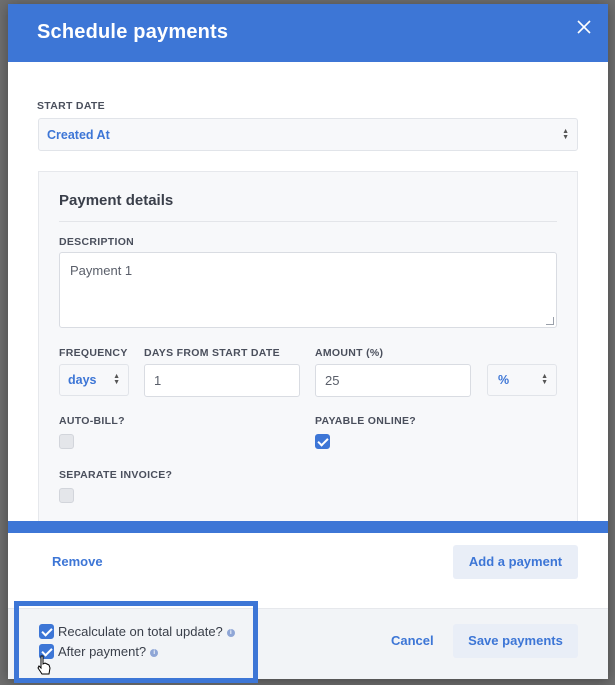 The image size is (615, 685). I want to click on payable-online-label: PAYABLE ONLINE?, so click(365, 421).